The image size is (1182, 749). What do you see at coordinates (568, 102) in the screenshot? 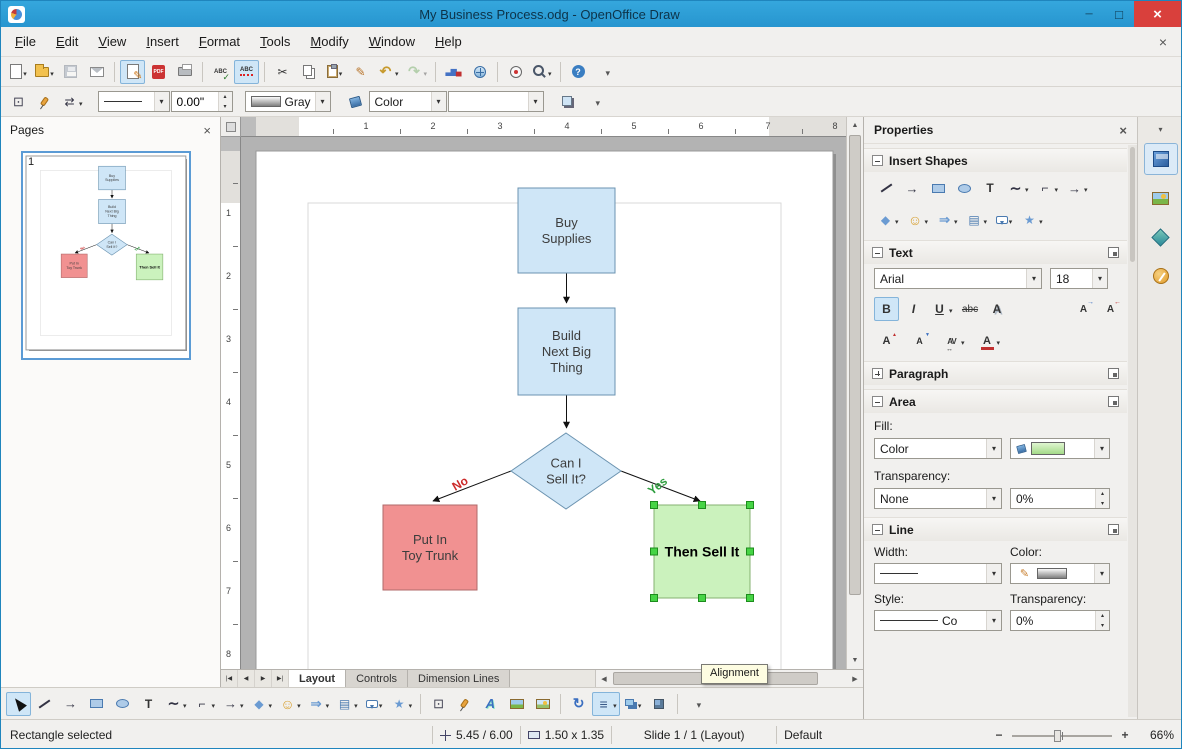
I see `shadow-button` at bounding box center [568, 102].